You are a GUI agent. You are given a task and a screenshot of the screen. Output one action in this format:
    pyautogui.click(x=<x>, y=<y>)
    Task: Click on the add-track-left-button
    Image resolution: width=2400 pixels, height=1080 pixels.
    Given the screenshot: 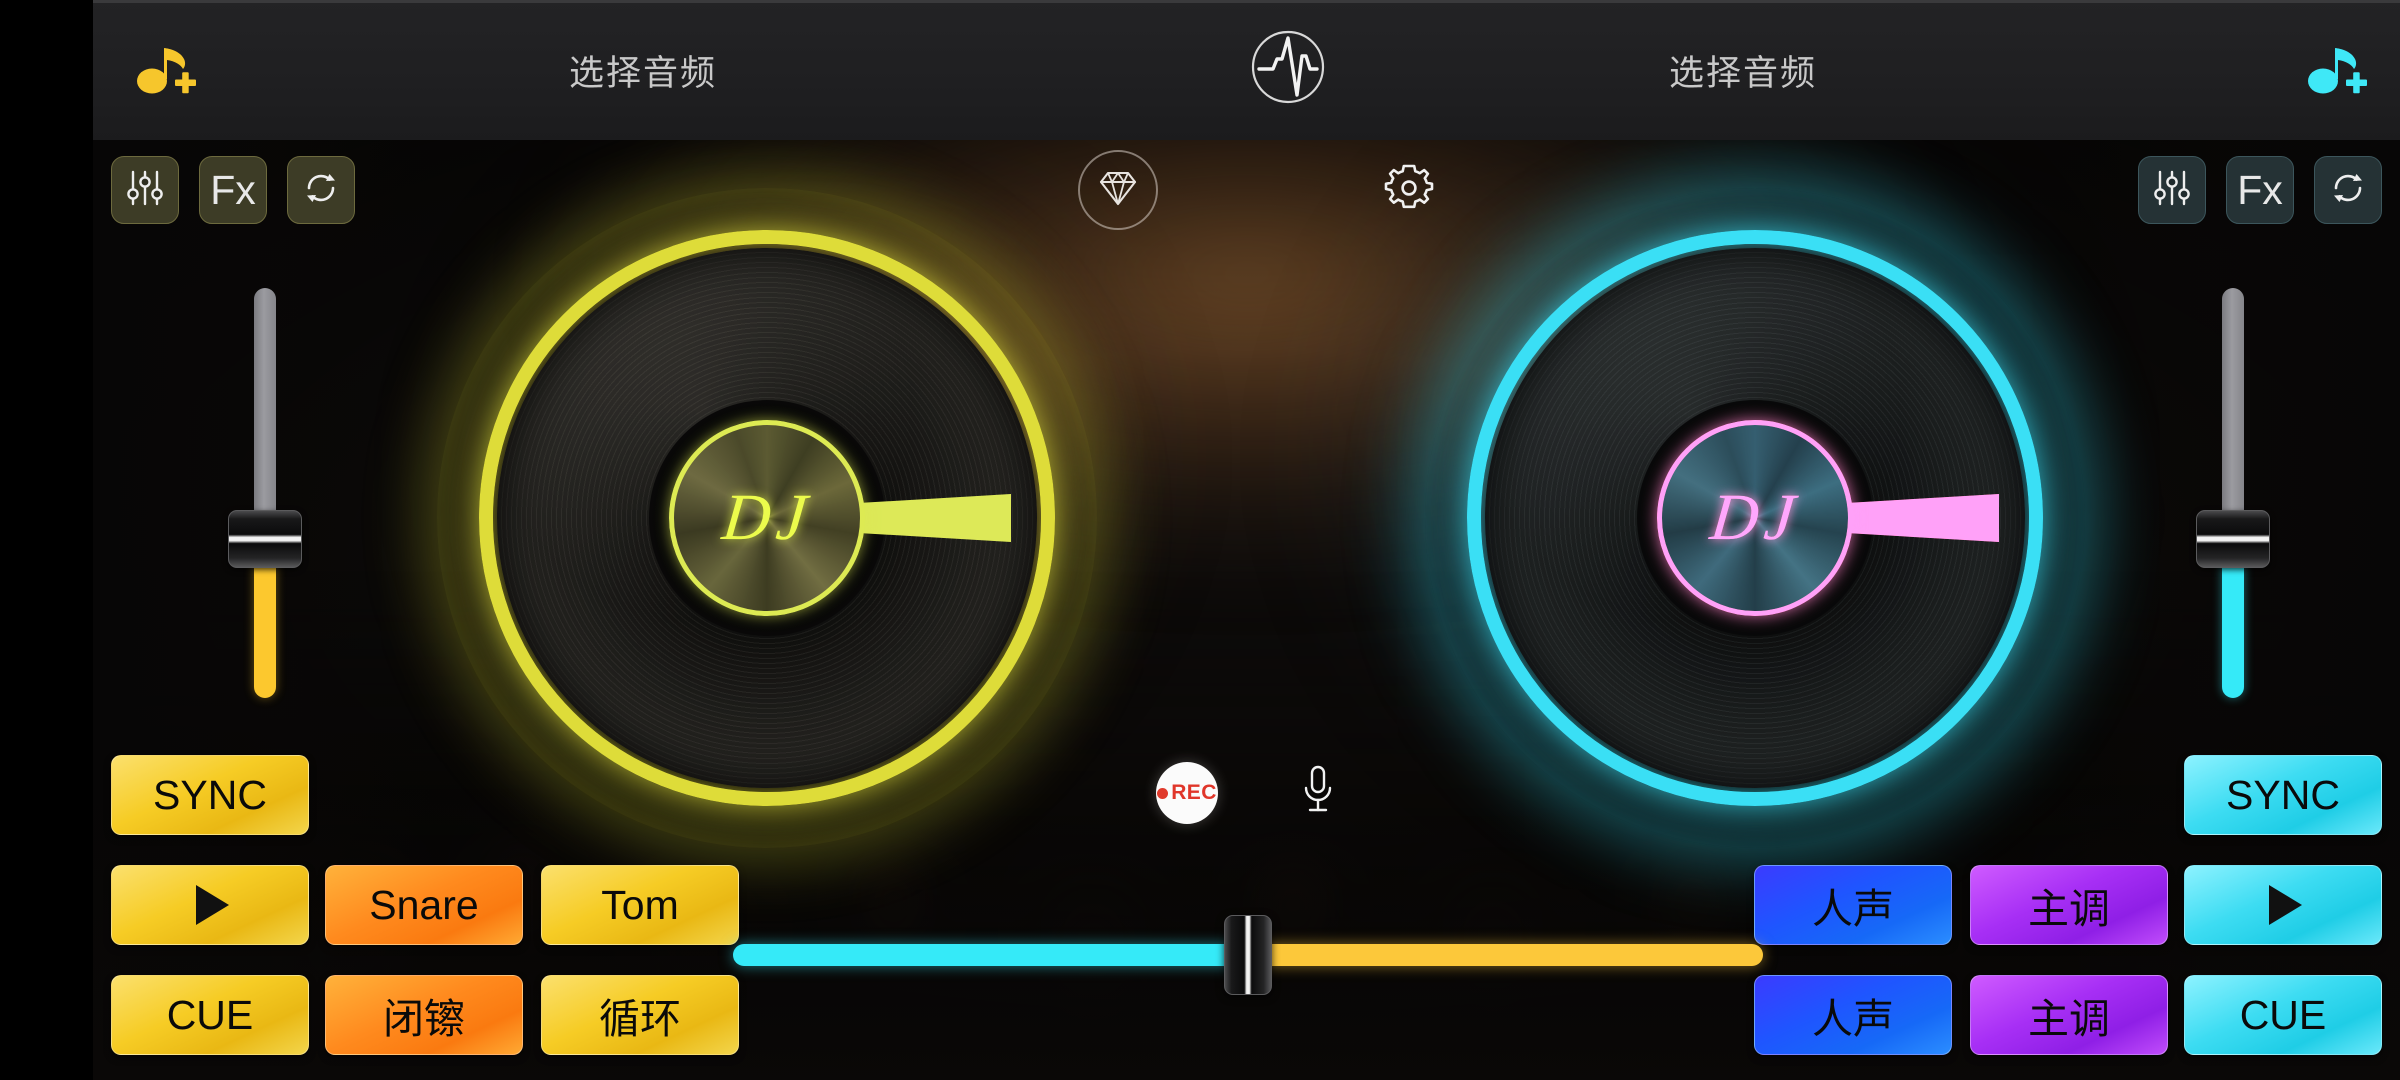 What is the action you would take?
    pyautogui.click(x=165, y=70)
    